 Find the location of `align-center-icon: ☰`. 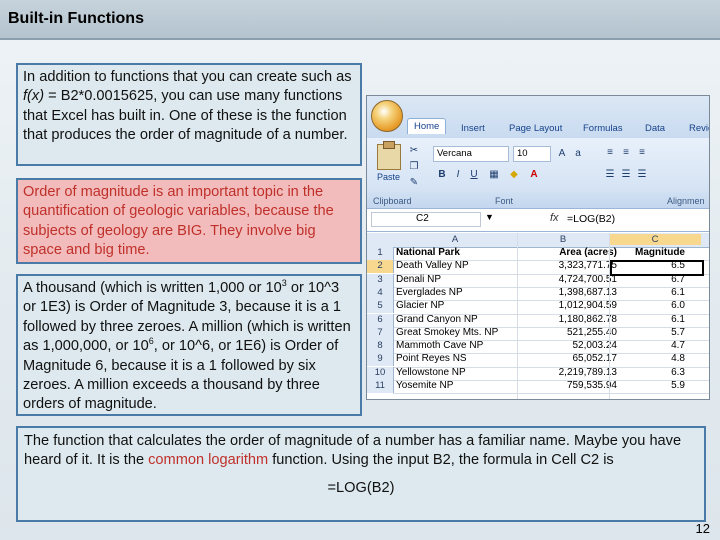

align-center-icon: ☰ is located at coordinates (626, 175).